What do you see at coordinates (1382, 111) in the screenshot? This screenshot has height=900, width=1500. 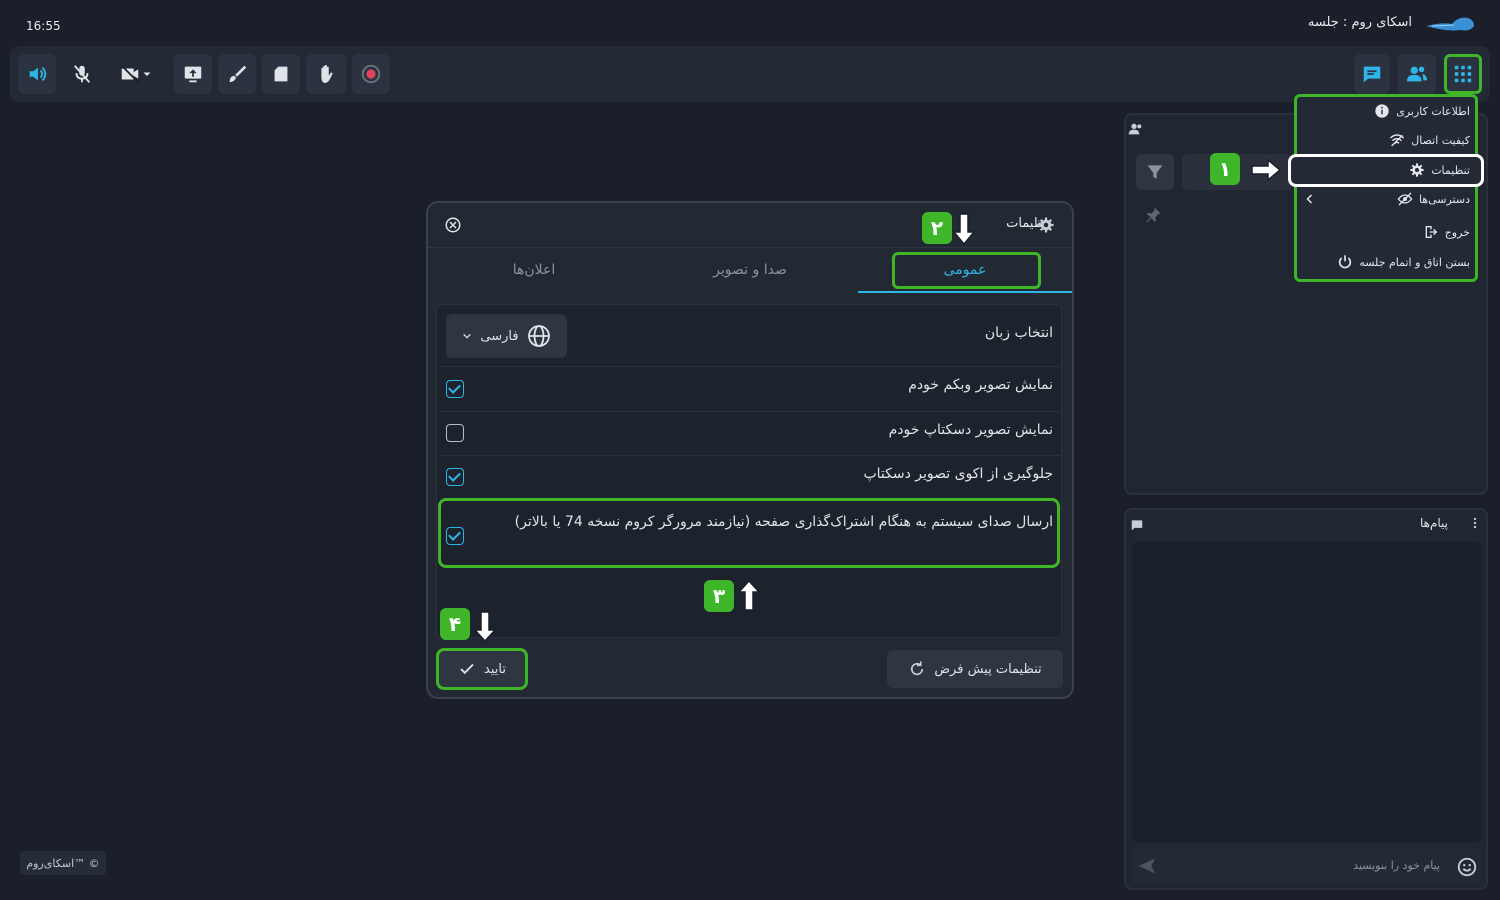 I see `info-icon` at bounding box center [1382, 111].